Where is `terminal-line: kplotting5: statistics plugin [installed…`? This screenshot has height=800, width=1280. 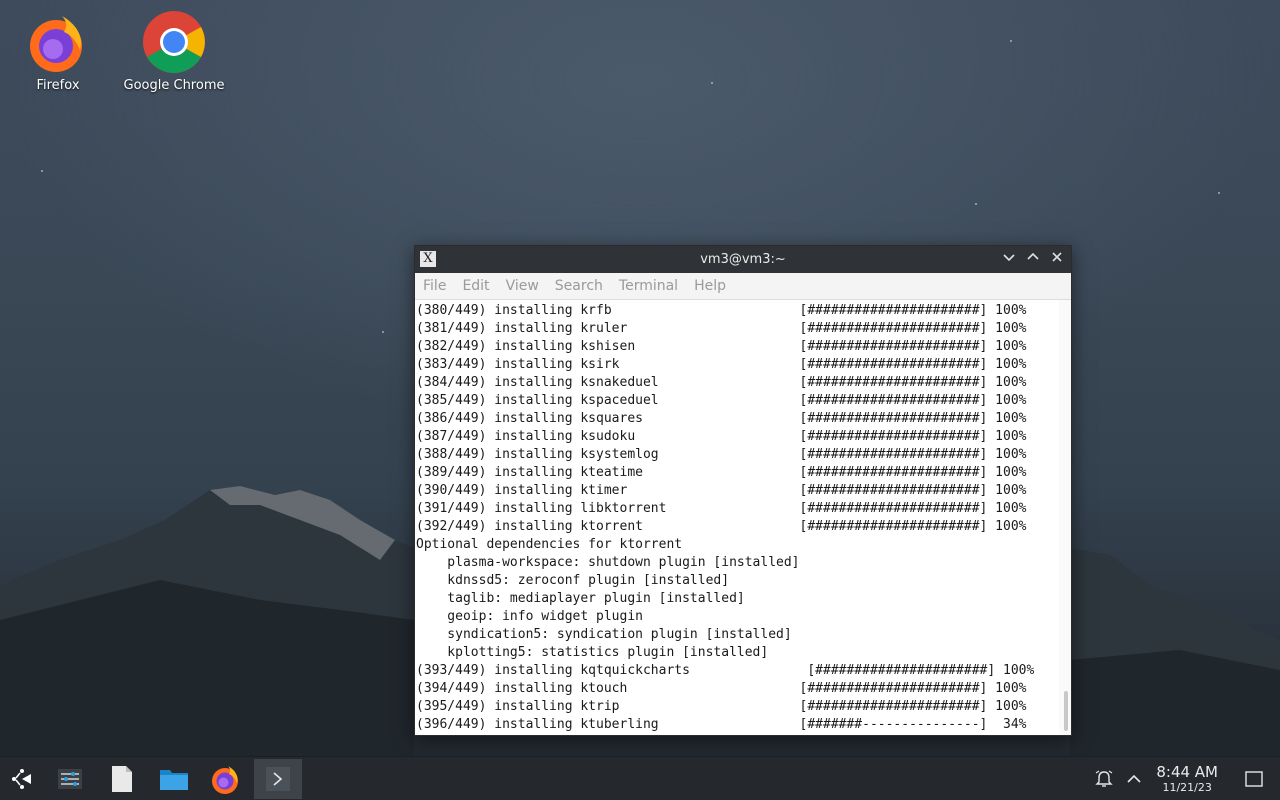
terminal-line: kplotting5: statistics plugin [installed… is located at coordinates (592, 652).